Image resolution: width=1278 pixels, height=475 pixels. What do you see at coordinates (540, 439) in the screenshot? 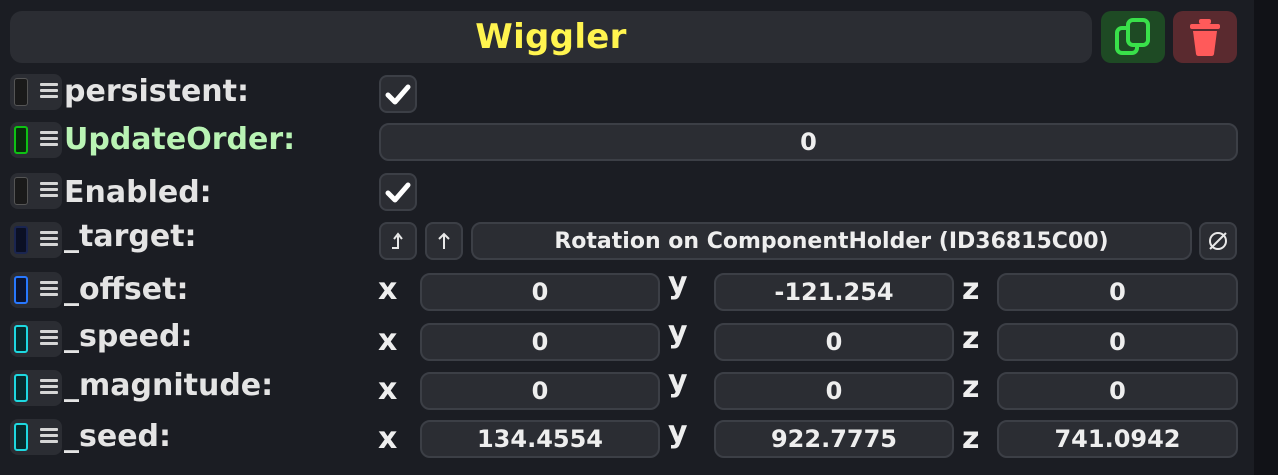
I see `seed-x-field: 134.4554` at bounding box center [540, 439].